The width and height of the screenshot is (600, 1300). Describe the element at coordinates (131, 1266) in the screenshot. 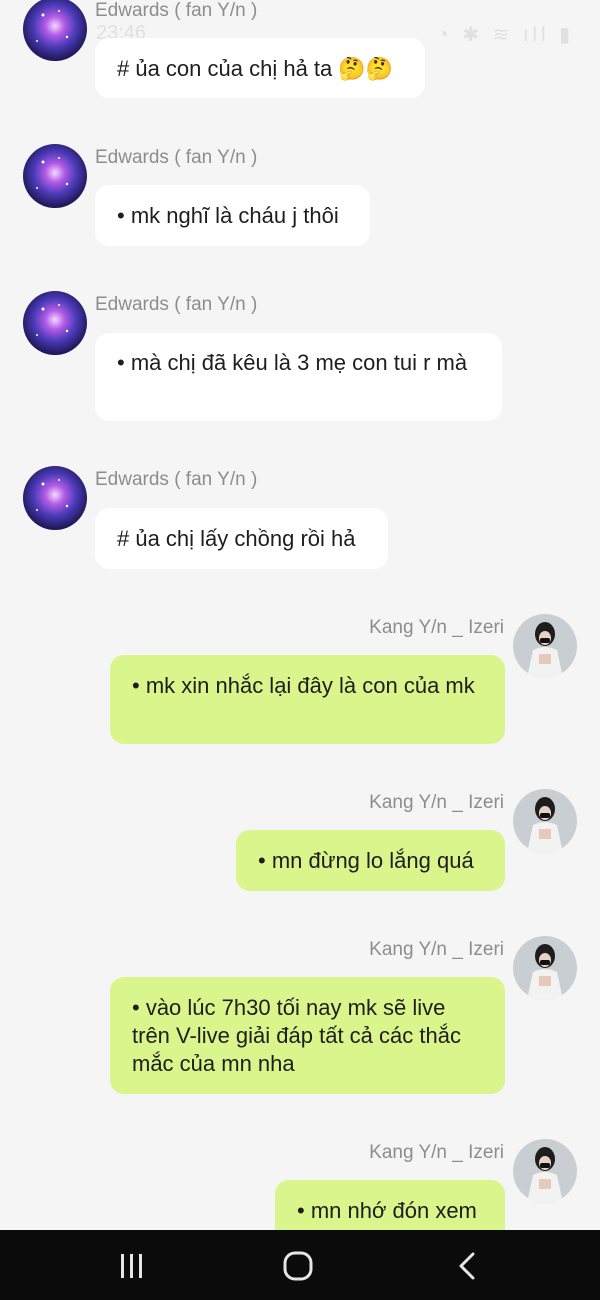

I see `recent-apps-icon` at that location.